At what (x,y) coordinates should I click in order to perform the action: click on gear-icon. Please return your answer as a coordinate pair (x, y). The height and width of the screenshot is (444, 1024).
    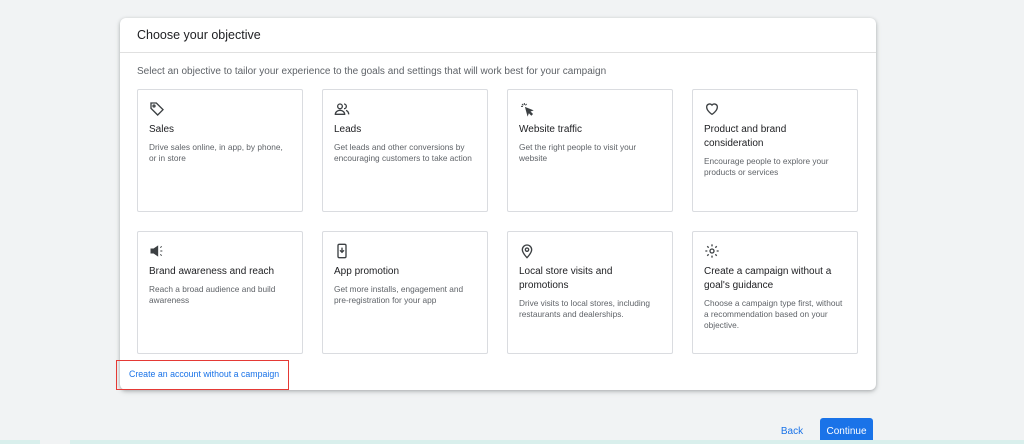
    Looking at the image, I should click on (712, 251).